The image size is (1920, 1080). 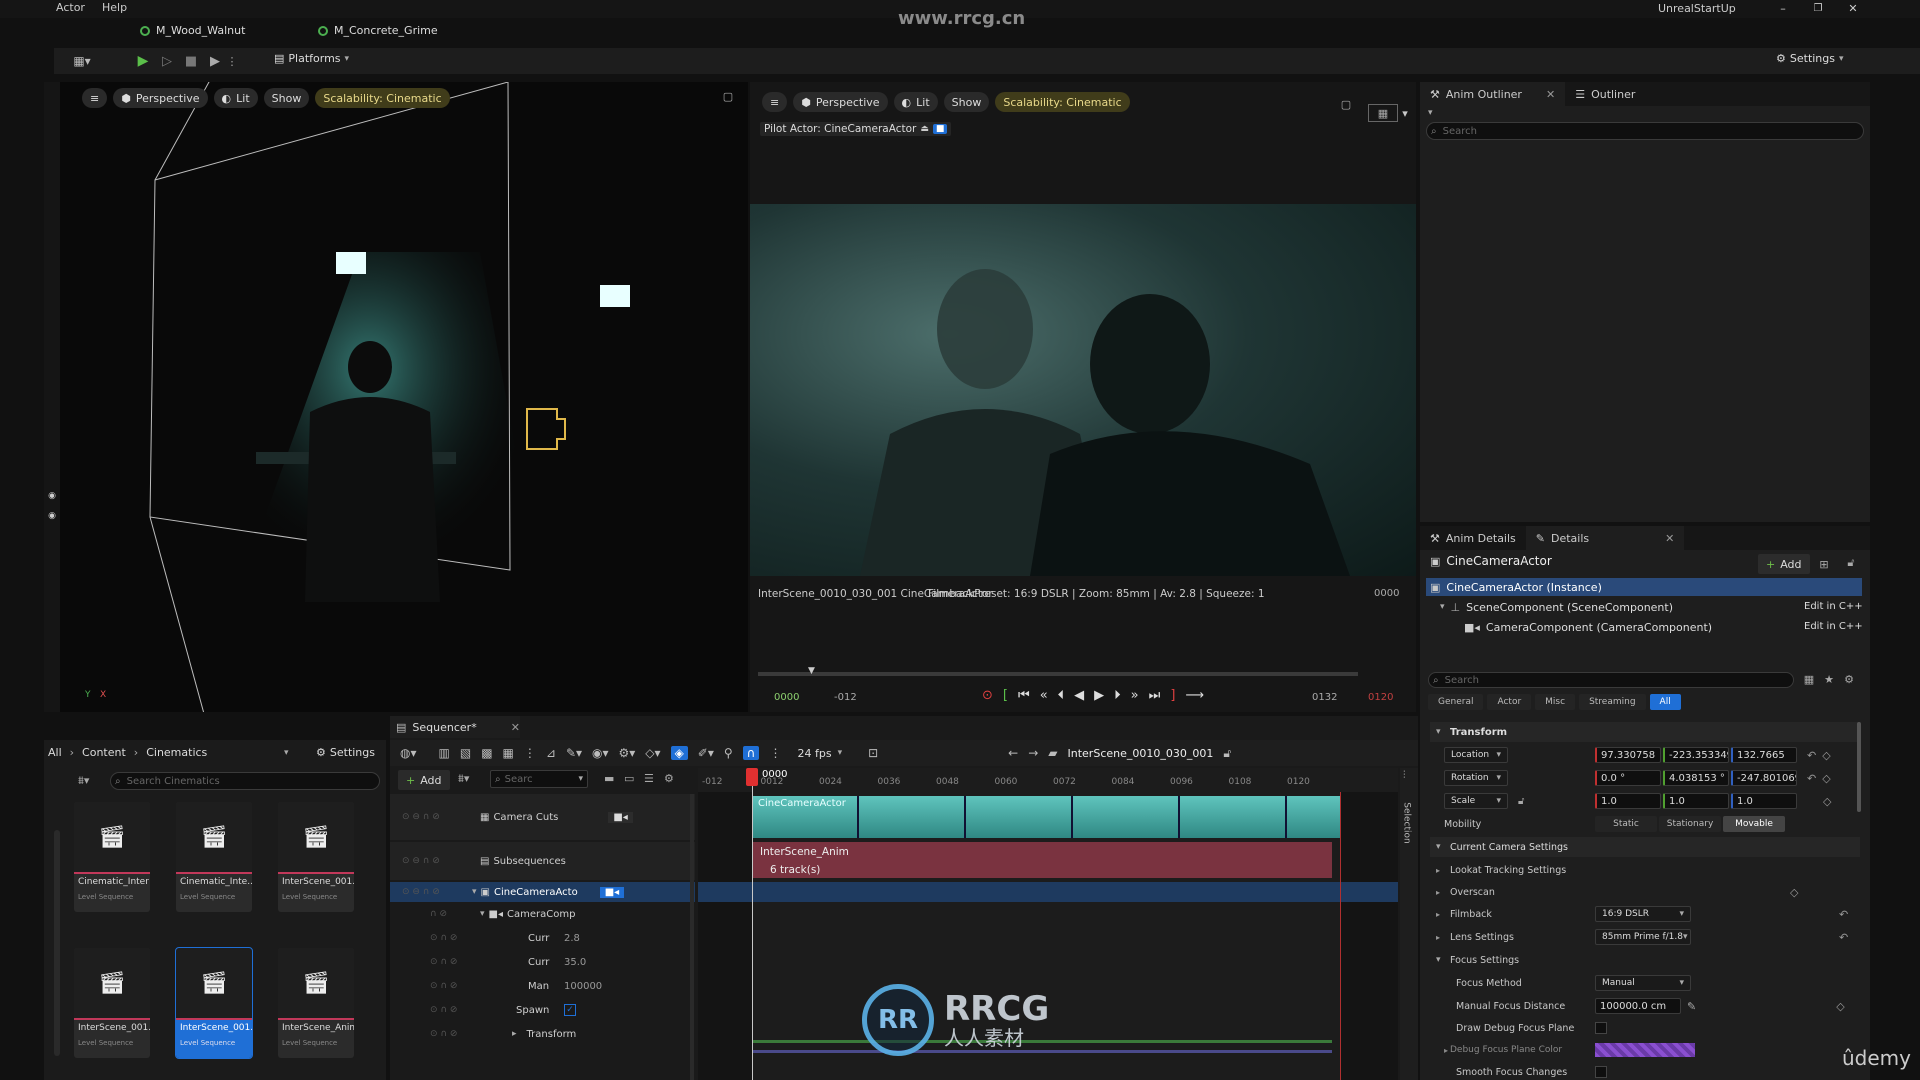 I want to click on track-list-divider, so click(x=692, y=937).